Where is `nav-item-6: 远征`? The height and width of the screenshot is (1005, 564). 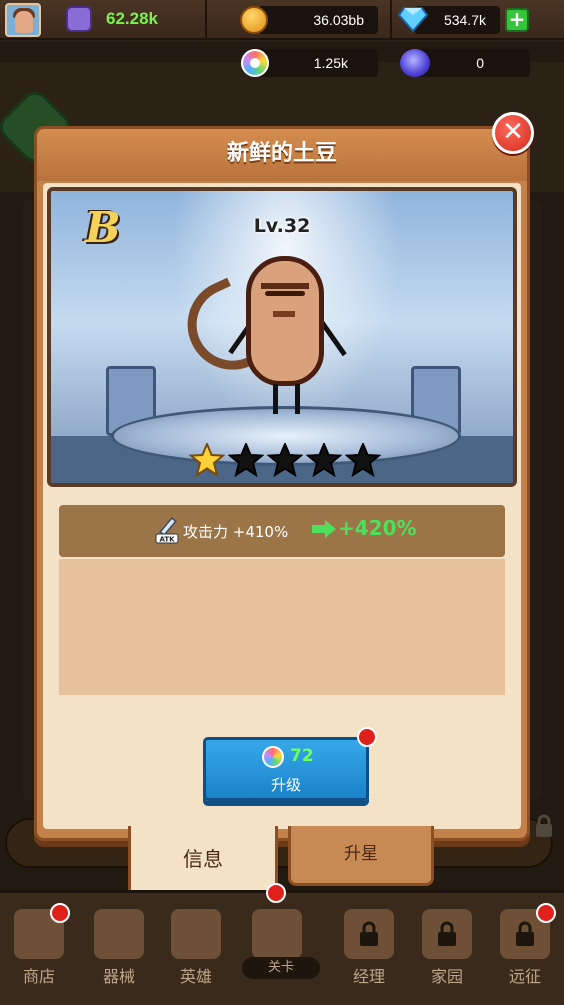 nav-item-6: 远征 is located at coordinates (525, 949).